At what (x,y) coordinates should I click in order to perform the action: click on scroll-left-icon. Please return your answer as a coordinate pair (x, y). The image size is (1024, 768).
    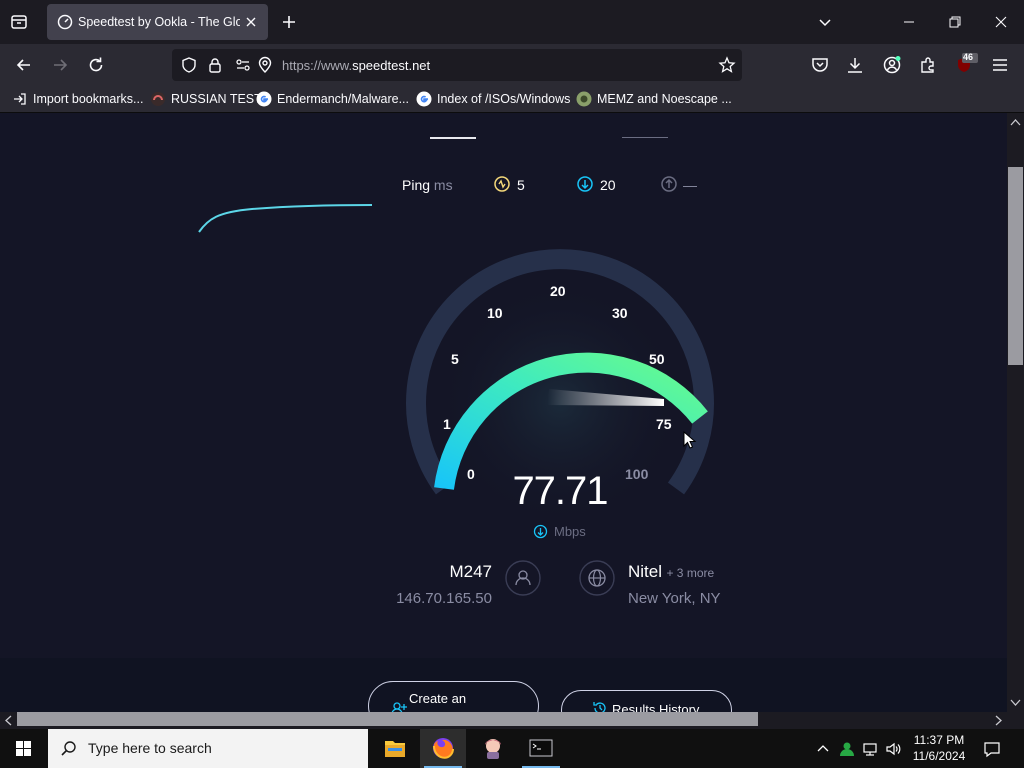
    Looking at the image, I should click on (8, 720).